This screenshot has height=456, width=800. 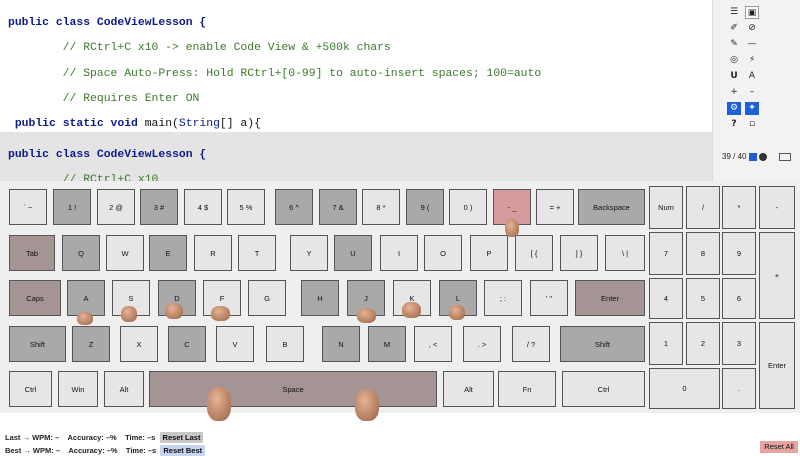 I want to click on key-6: 6 ^, so click(x=294, y=207).